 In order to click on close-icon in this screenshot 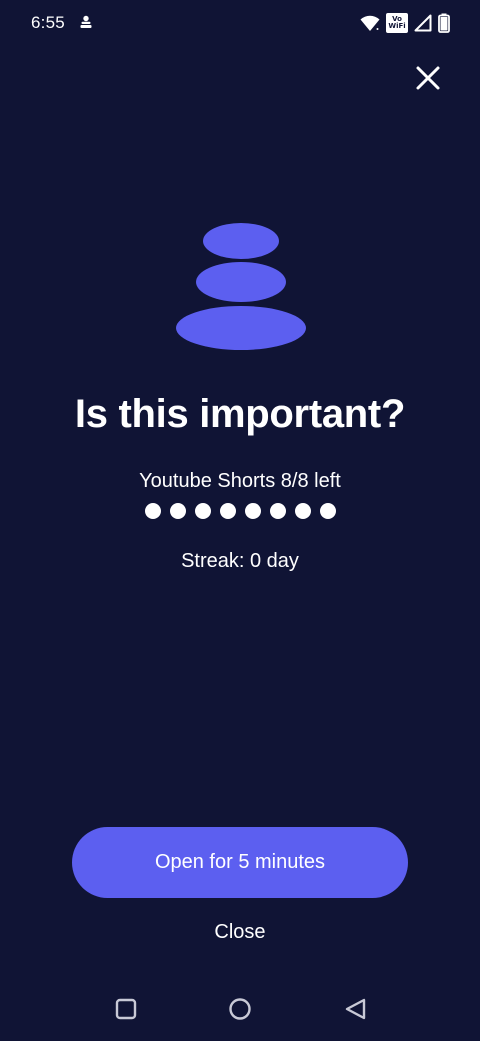, I will do `click(428, 78)`.